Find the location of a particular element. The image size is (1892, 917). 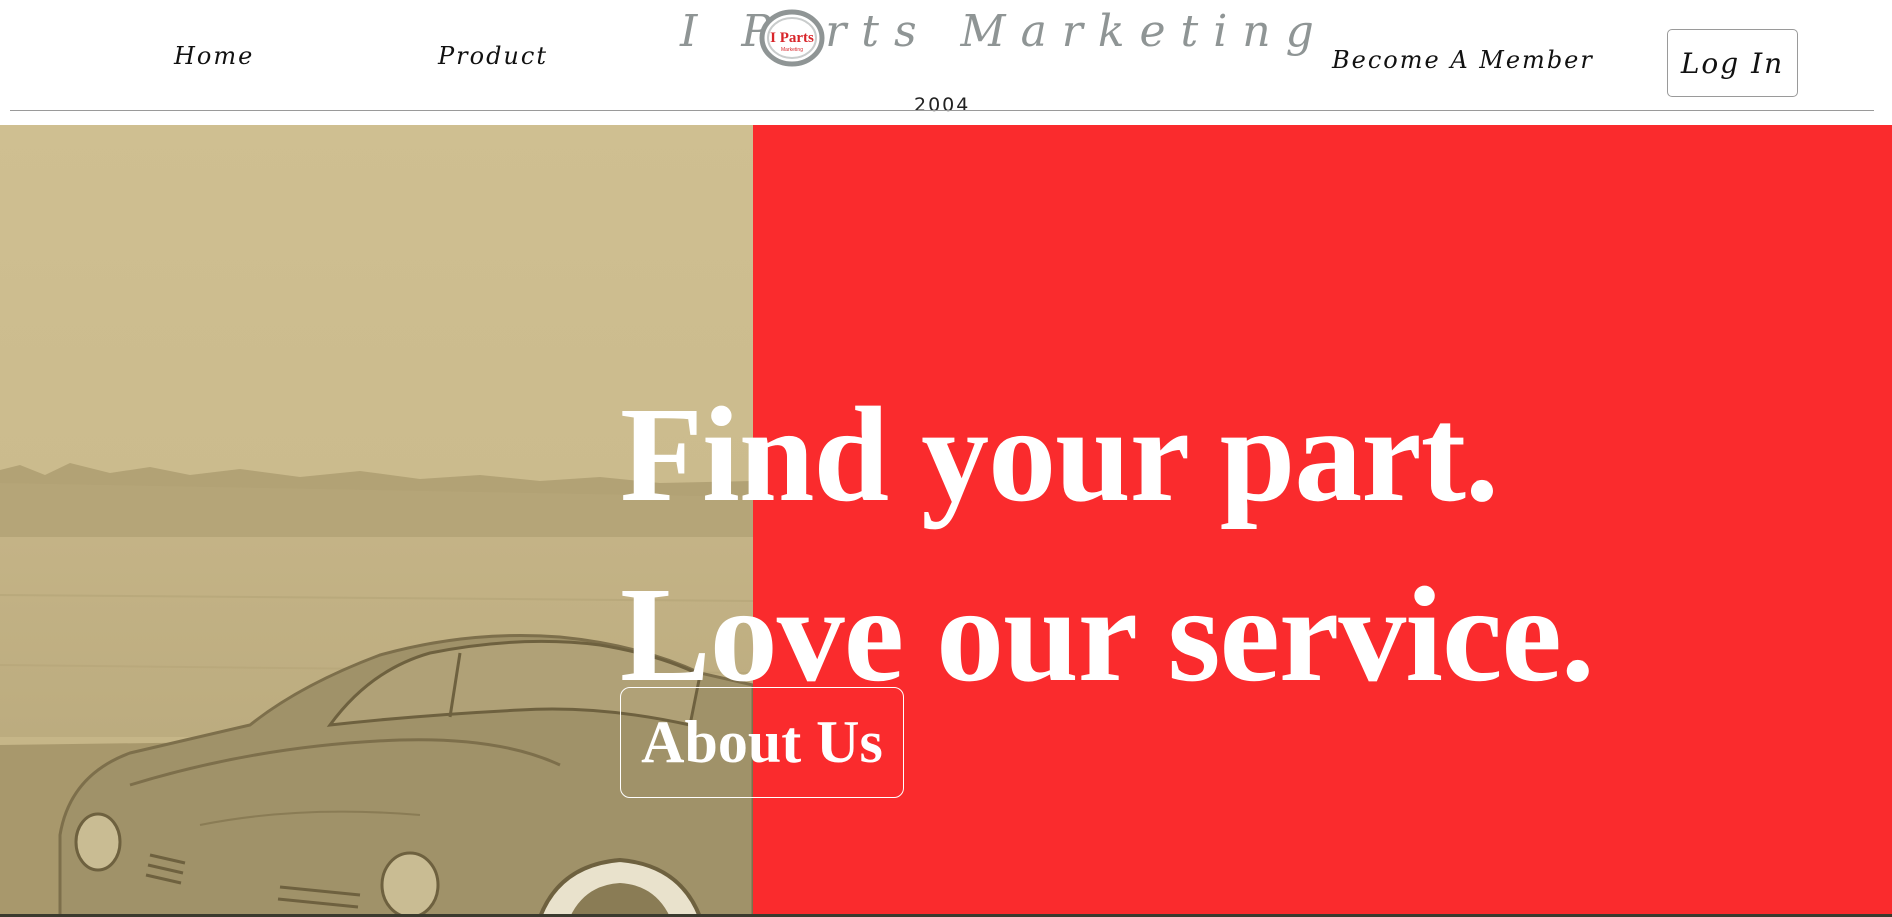

header-divider is located at coordinates (942, 110).